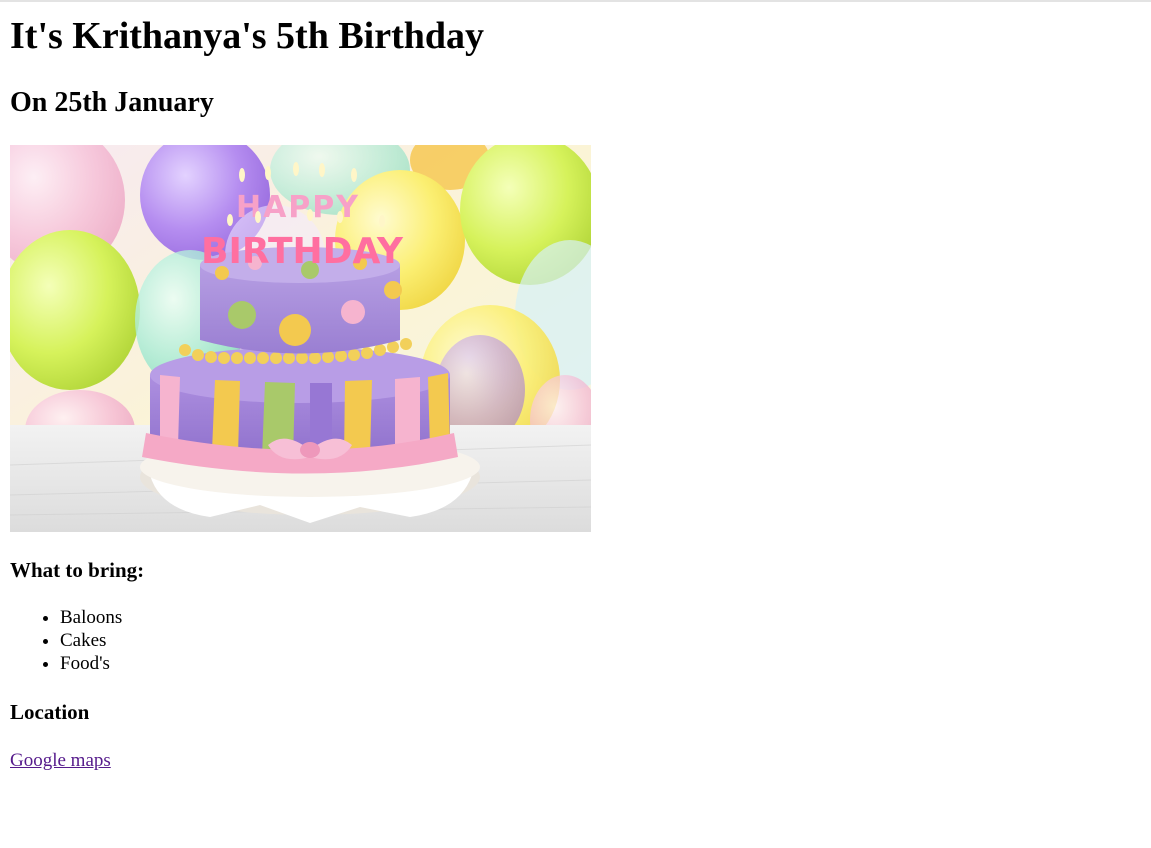  I want to click on list-item: Baloons, so click(91, 617).